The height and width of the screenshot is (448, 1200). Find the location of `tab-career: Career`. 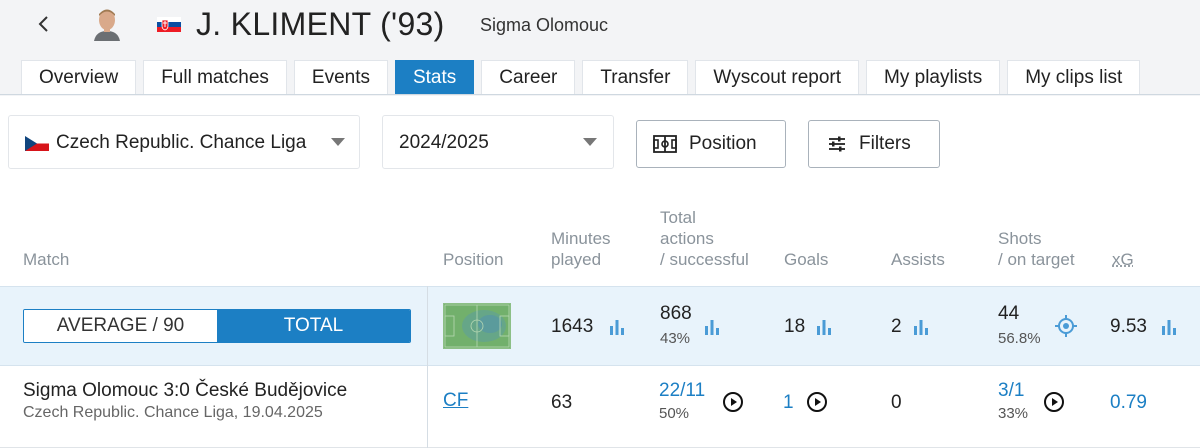

tab-career: Career is located at coordinates (528, 77).